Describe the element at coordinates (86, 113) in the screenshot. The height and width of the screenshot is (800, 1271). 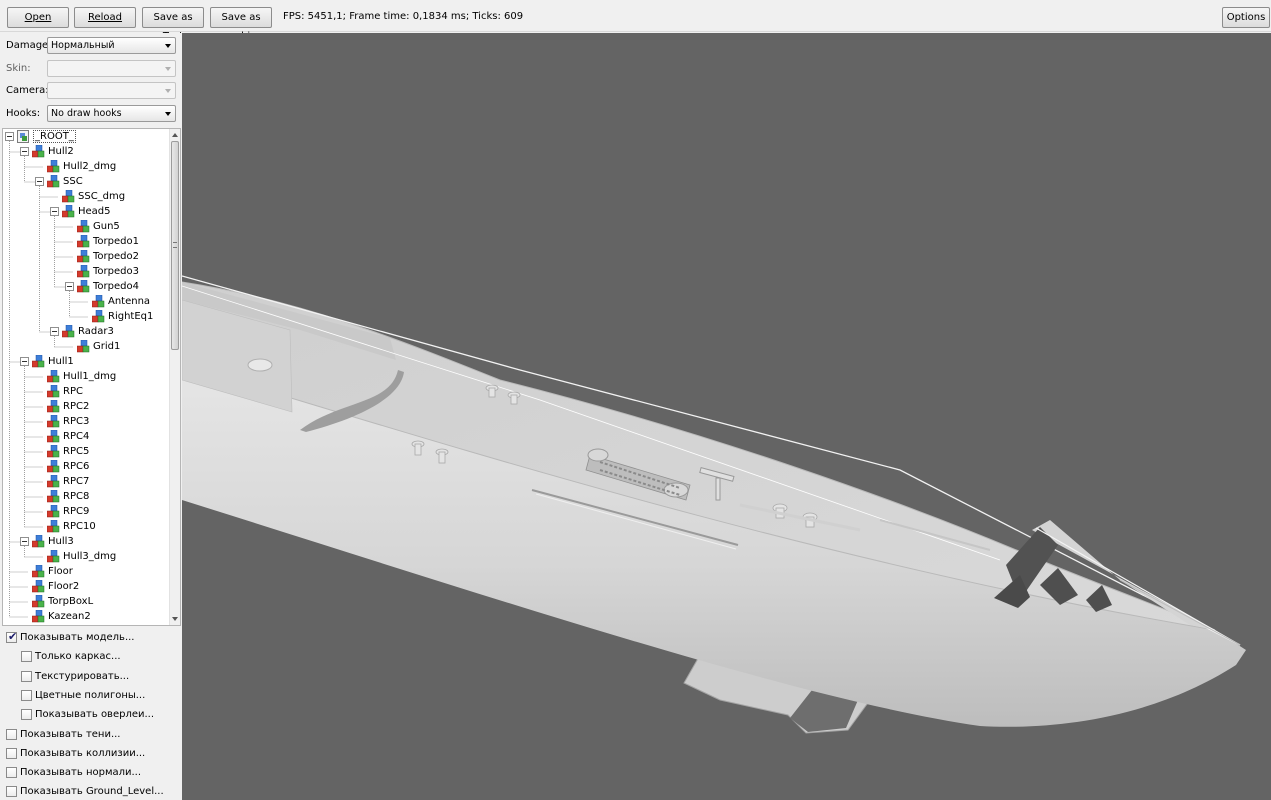
I see `hooks-value: No draw hooks` at that location.